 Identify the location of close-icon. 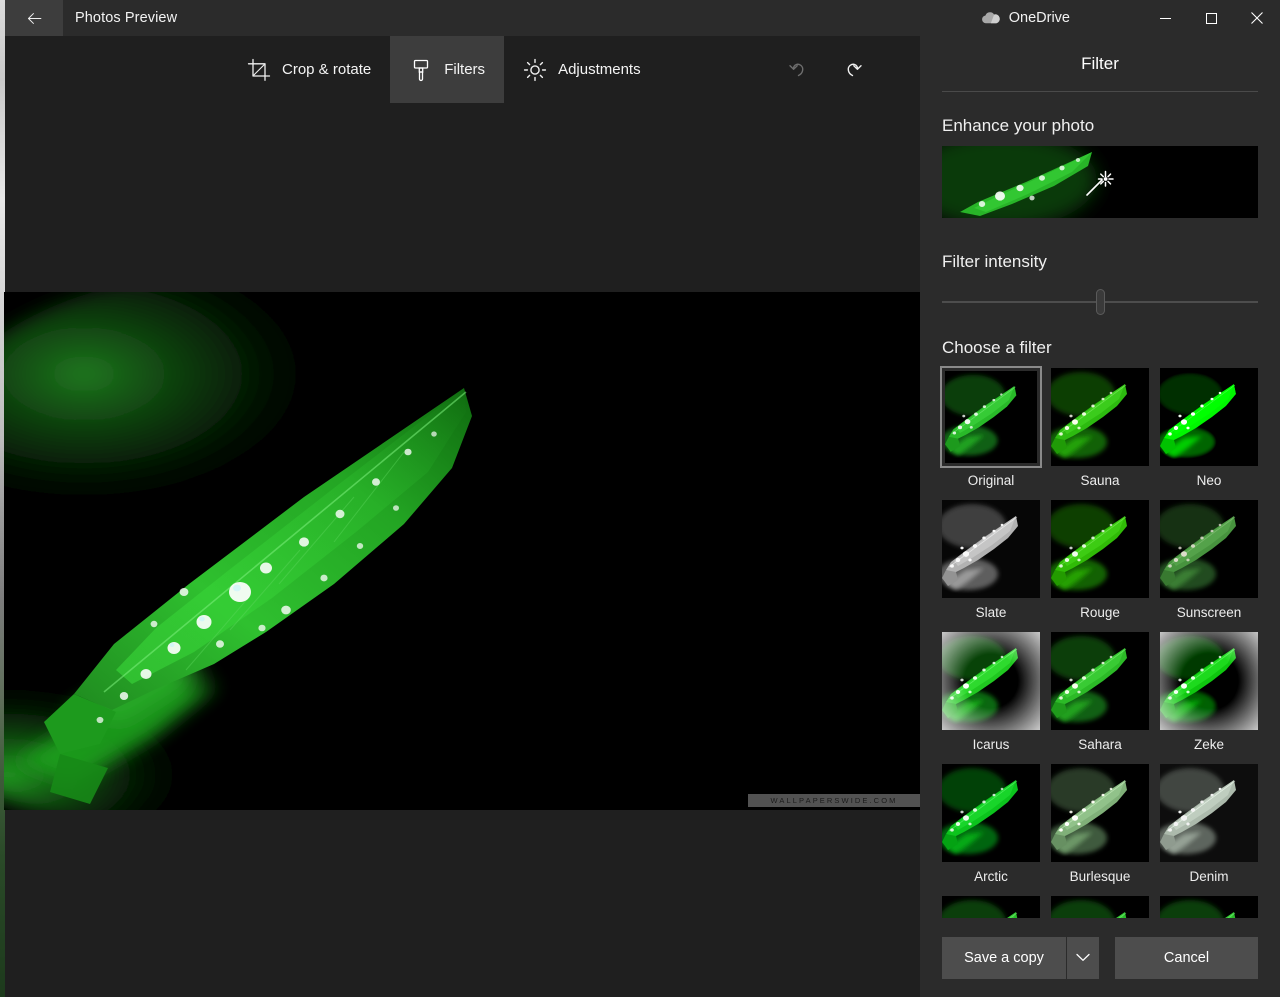
(1257, 18).